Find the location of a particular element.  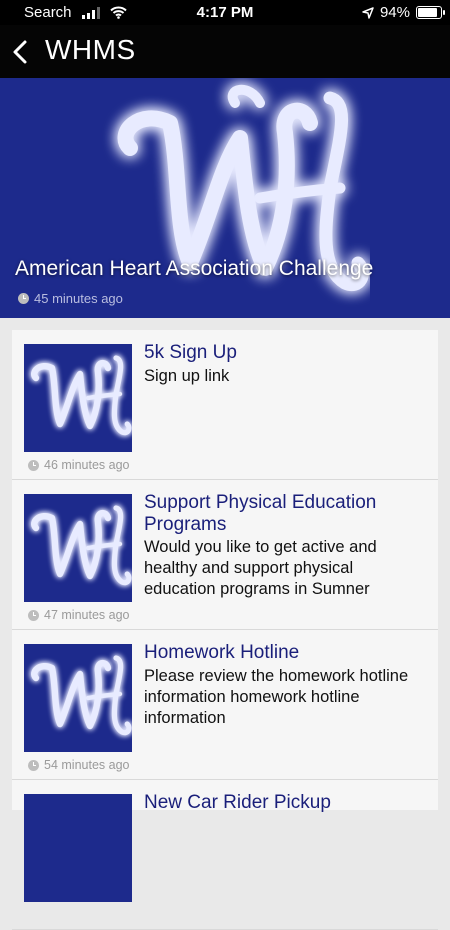

nav-bar: WHMS is located at coordinates (225, 51).